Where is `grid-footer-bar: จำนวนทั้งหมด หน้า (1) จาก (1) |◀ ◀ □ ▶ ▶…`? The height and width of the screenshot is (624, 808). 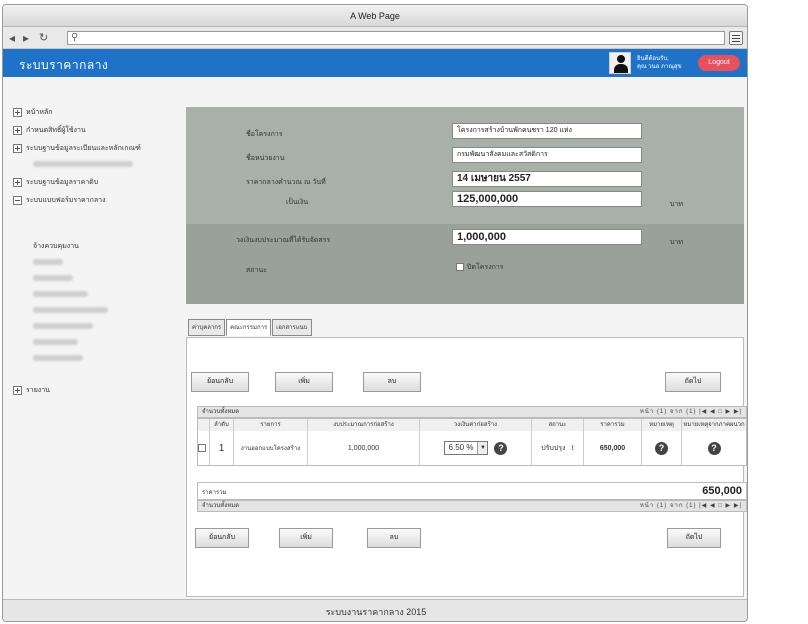 grid-footer-bar: จำนวนทั้งหมด หน้า (1) จาก (1) |◀ ◀ □ ▶ ▶… is located at coordinates (472, 506).